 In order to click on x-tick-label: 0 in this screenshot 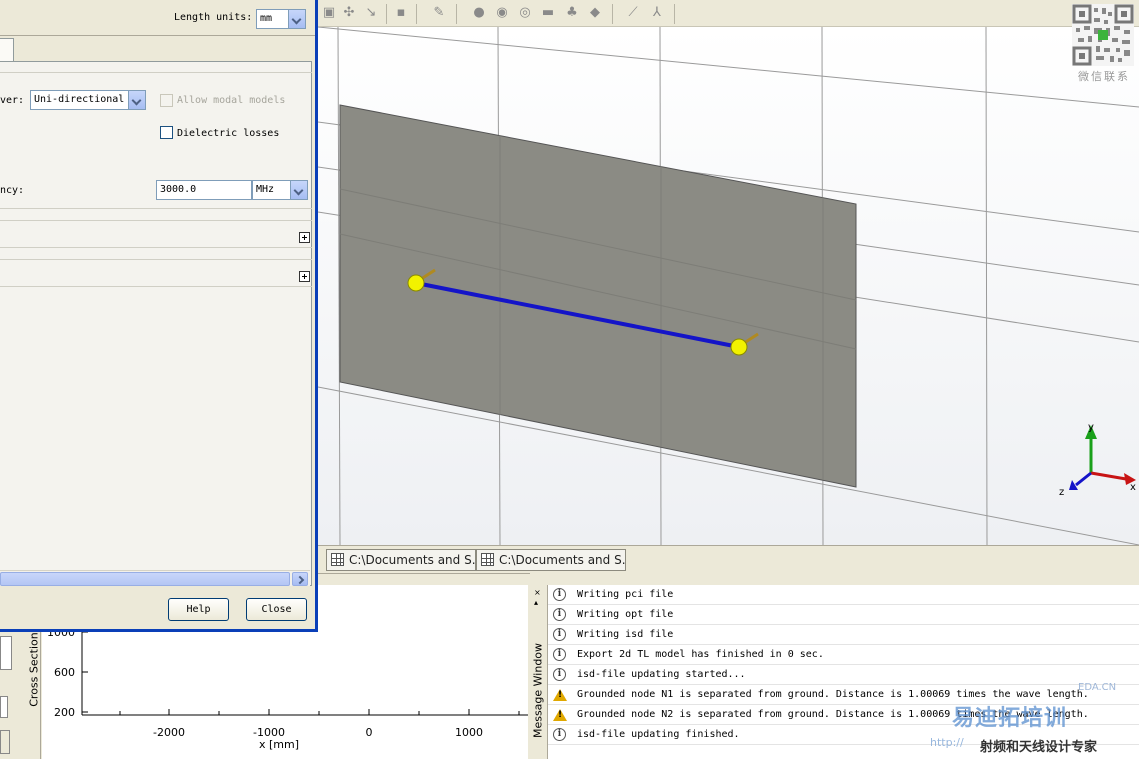, I will do `click(369, 732)`.